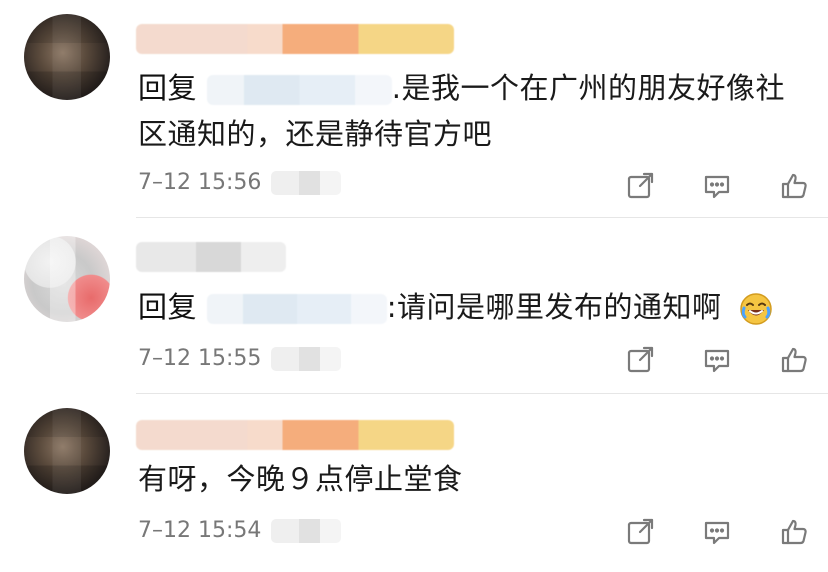 This screenshot has height=572, width=828. Describe the element at coordinates (200, 182) in the screenshot. I see `timestamp: 7–12 15:56` at that location.